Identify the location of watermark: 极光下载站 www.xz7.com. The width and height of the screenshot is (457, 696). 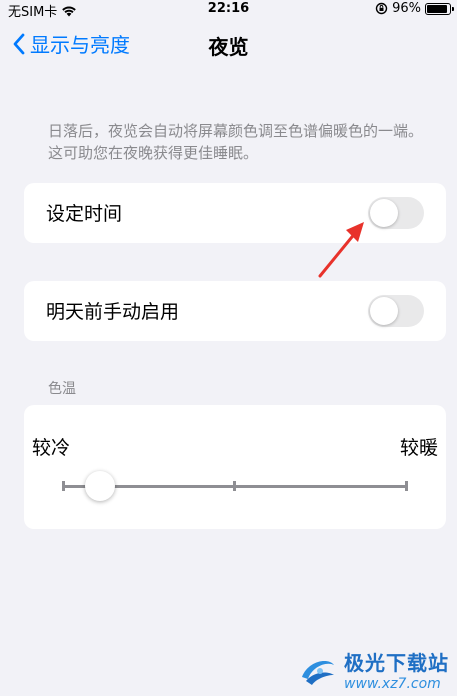
(373, 669).